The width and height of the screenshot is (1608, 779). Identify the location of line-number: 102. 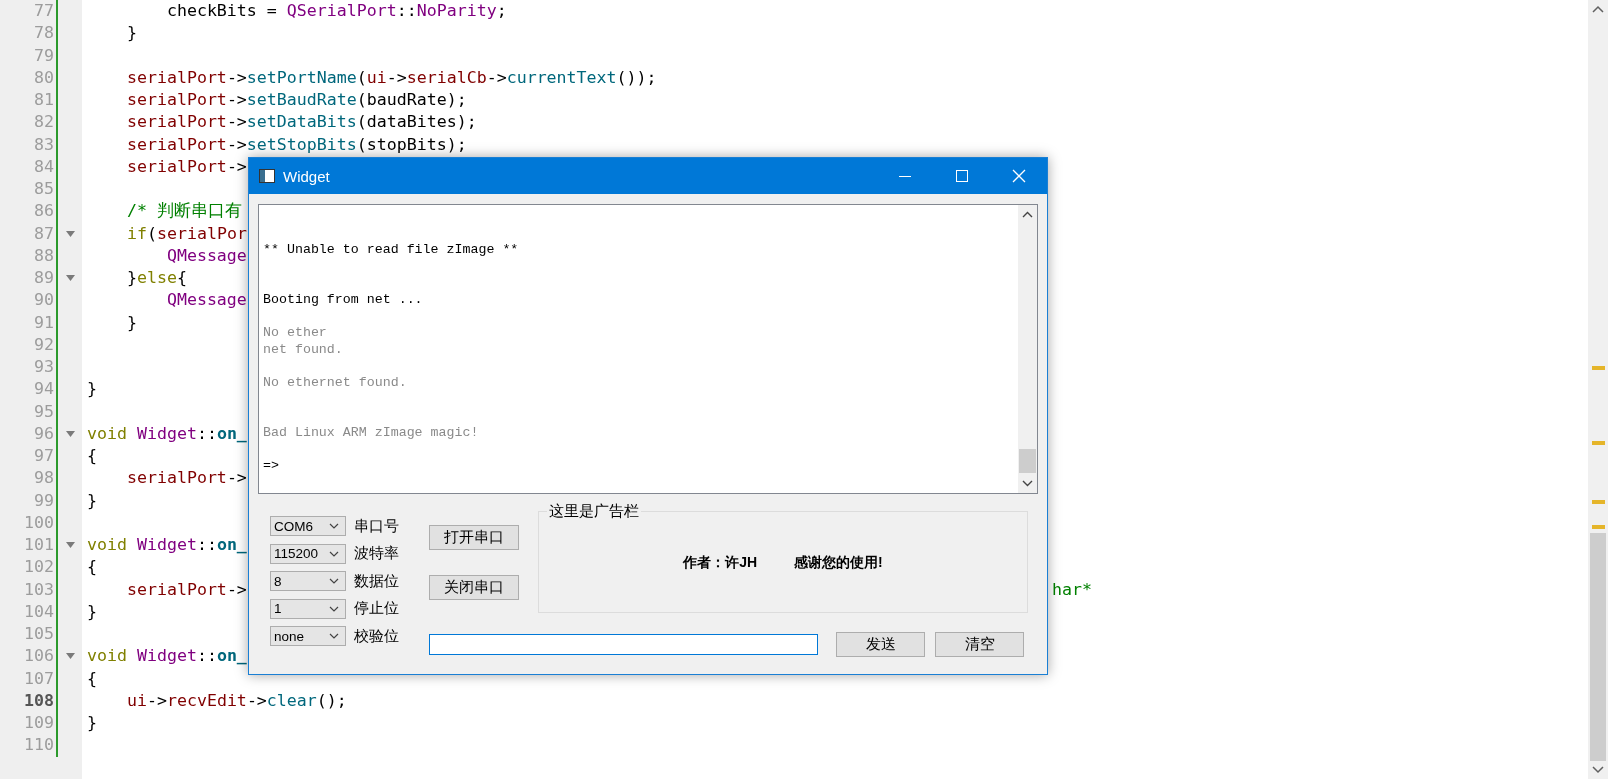
(39, 567).